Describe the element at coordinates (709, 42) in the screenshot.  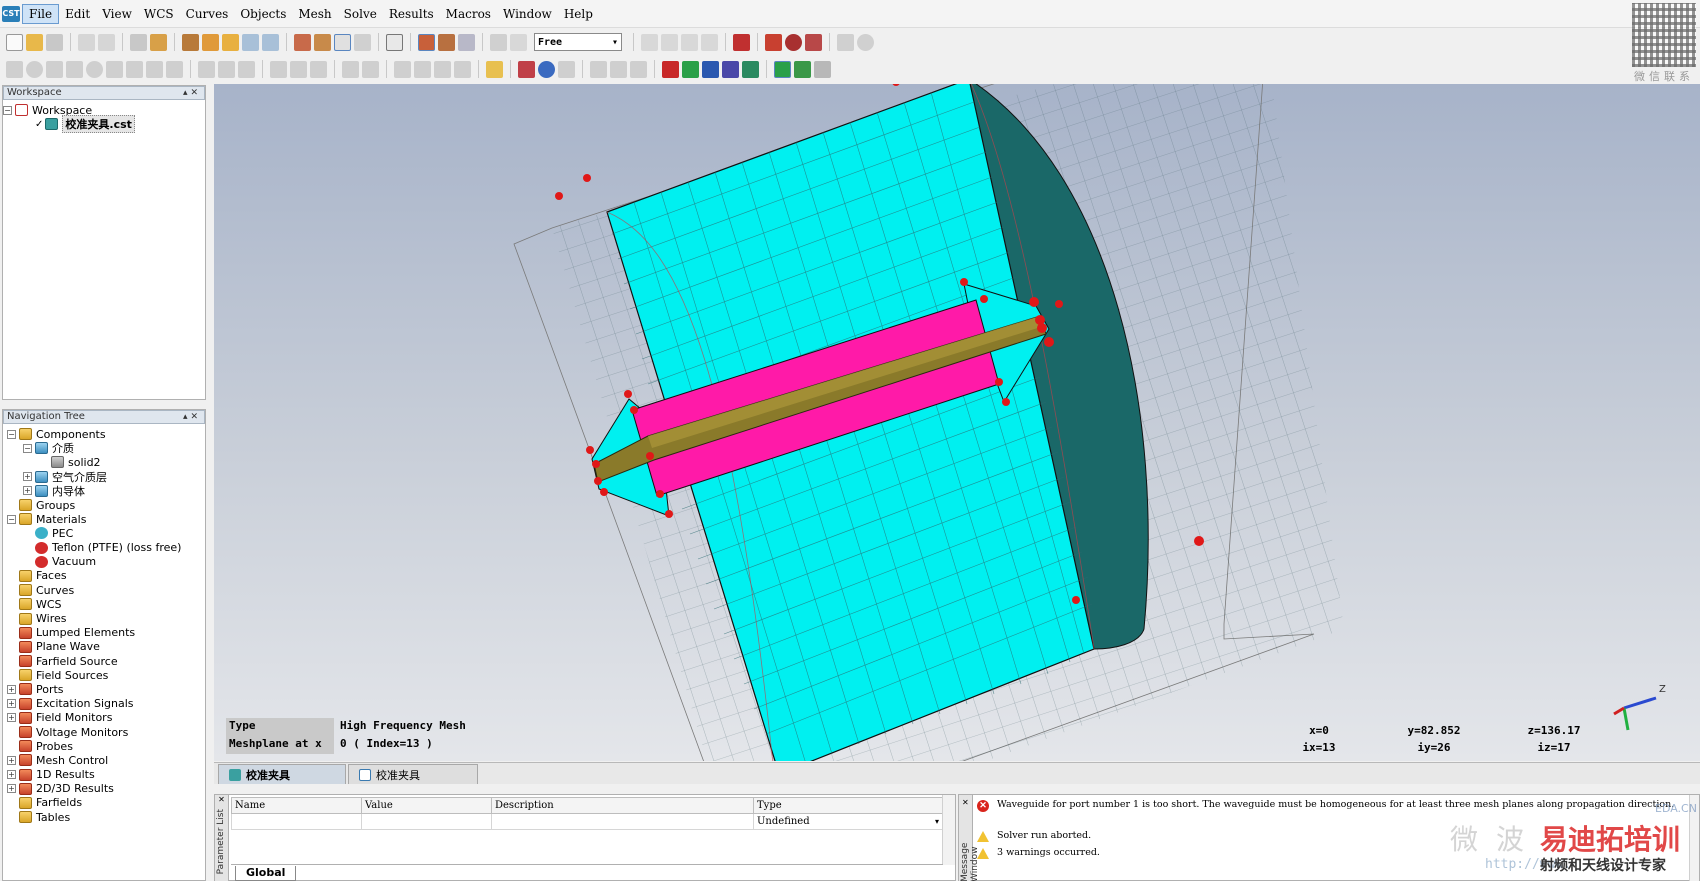
I see `pick-clear-icon` at that location.